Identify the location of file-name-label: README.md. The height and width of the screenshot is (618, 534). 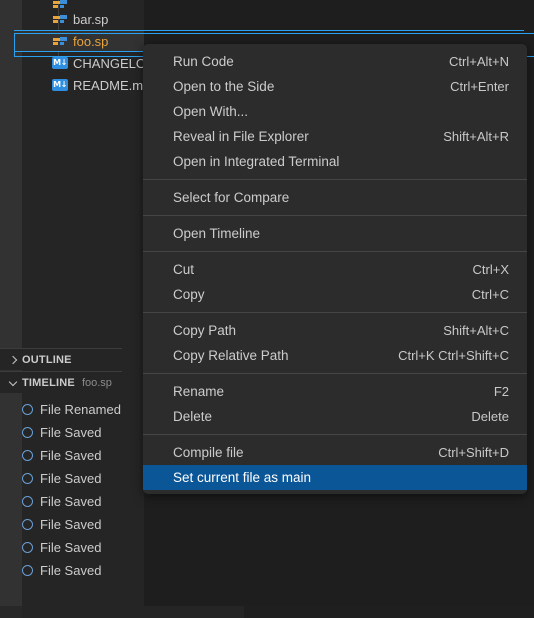
(108, 85).